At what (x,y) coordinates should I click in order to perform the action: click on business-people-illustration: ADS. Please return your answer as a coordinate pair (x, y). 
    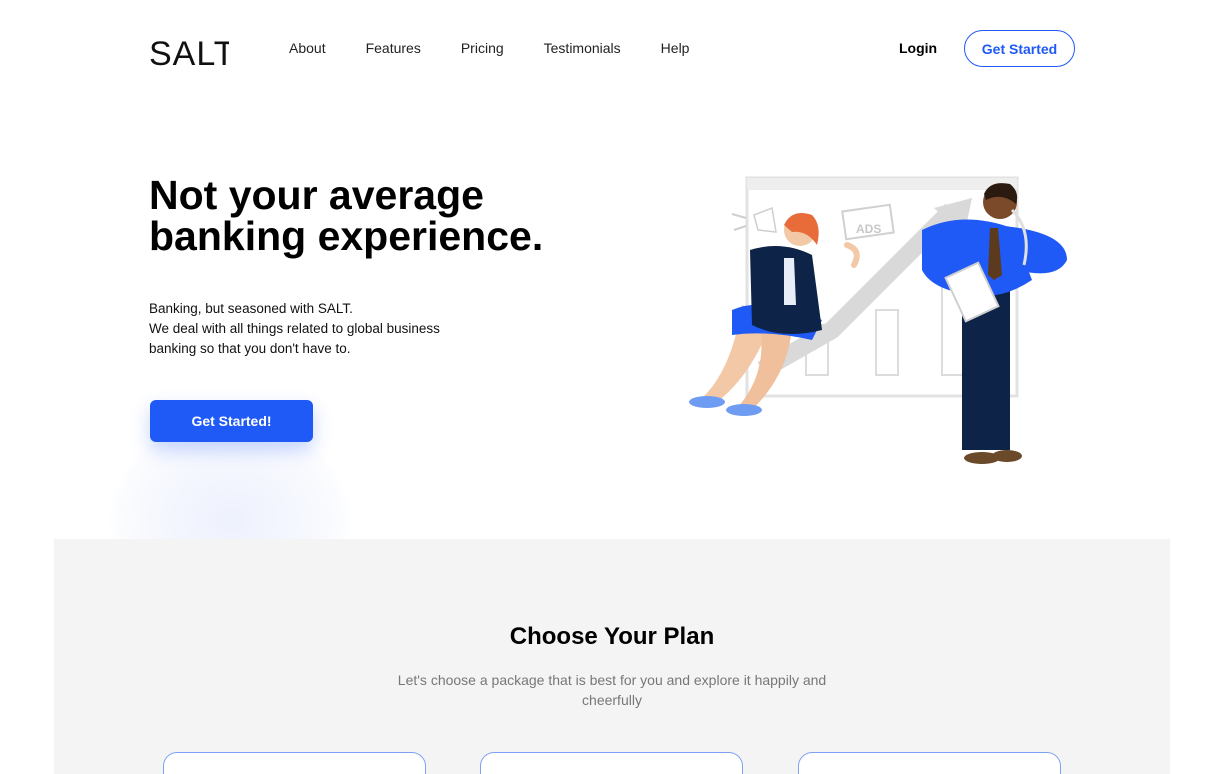
    Looking at the image, I should click on (878, 320).